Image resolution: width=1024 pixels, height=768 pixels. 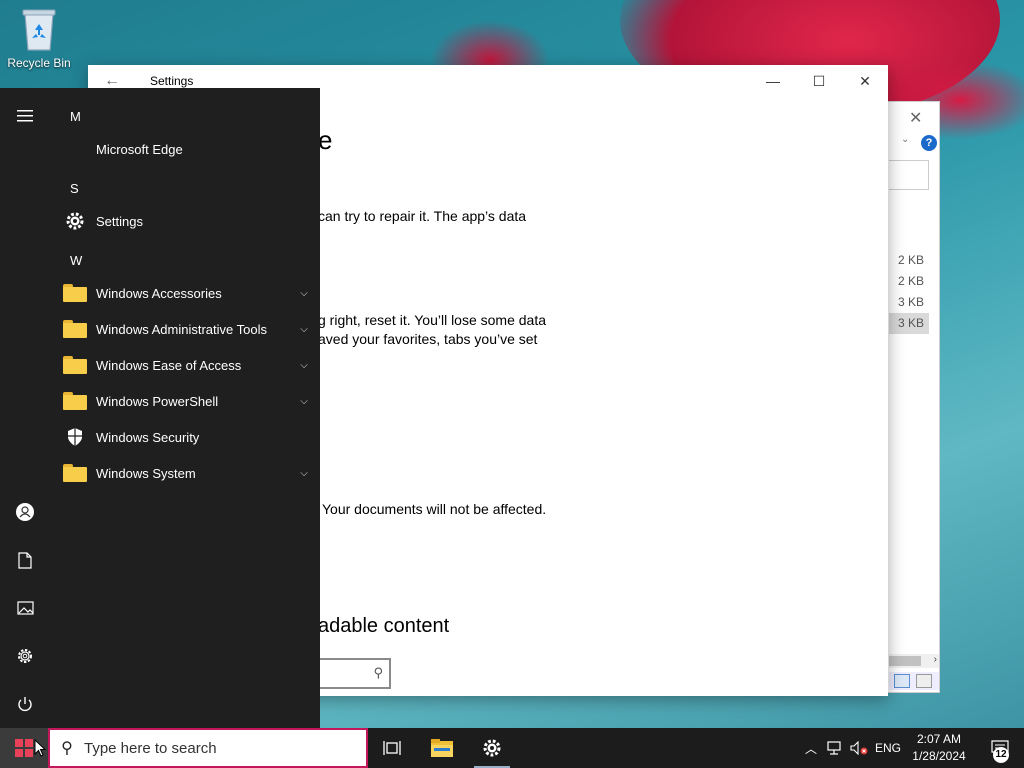 I want to click on desktop-icon-label: Recycle Bin, so click(x=39, y=63).